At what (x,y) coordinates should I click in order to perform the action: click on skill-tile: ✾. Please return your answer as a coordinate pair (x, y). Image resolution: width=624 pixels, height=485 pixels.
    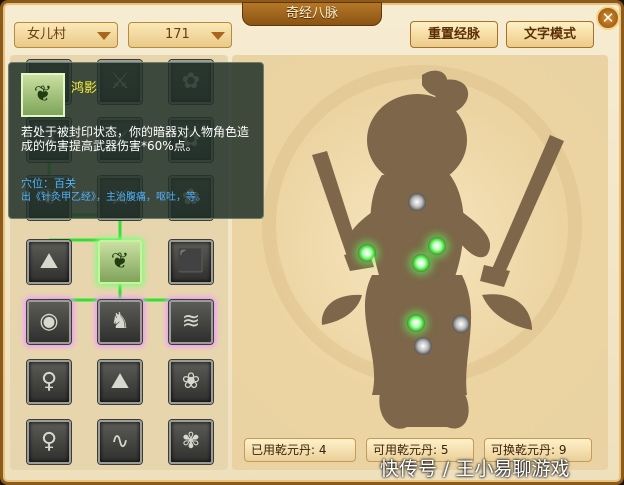
    Looking at the image, I should click on (191, 442).